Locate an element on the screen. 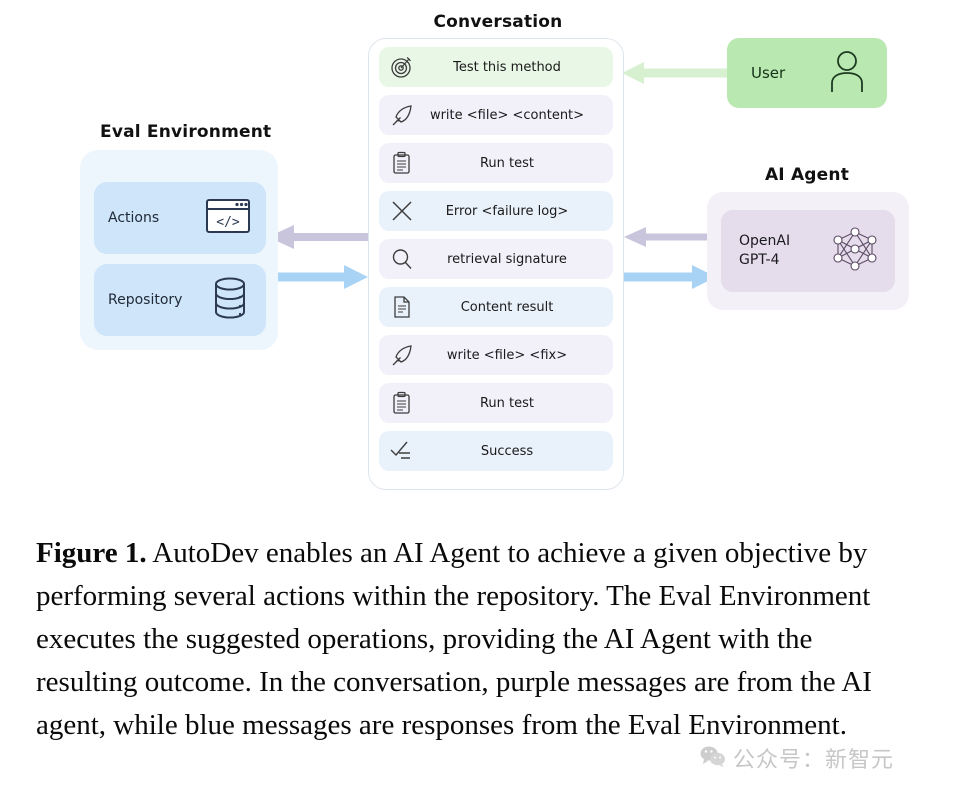 The image size is (960, 799). conversation-message-text: Success is located at coordinates (507, 451).